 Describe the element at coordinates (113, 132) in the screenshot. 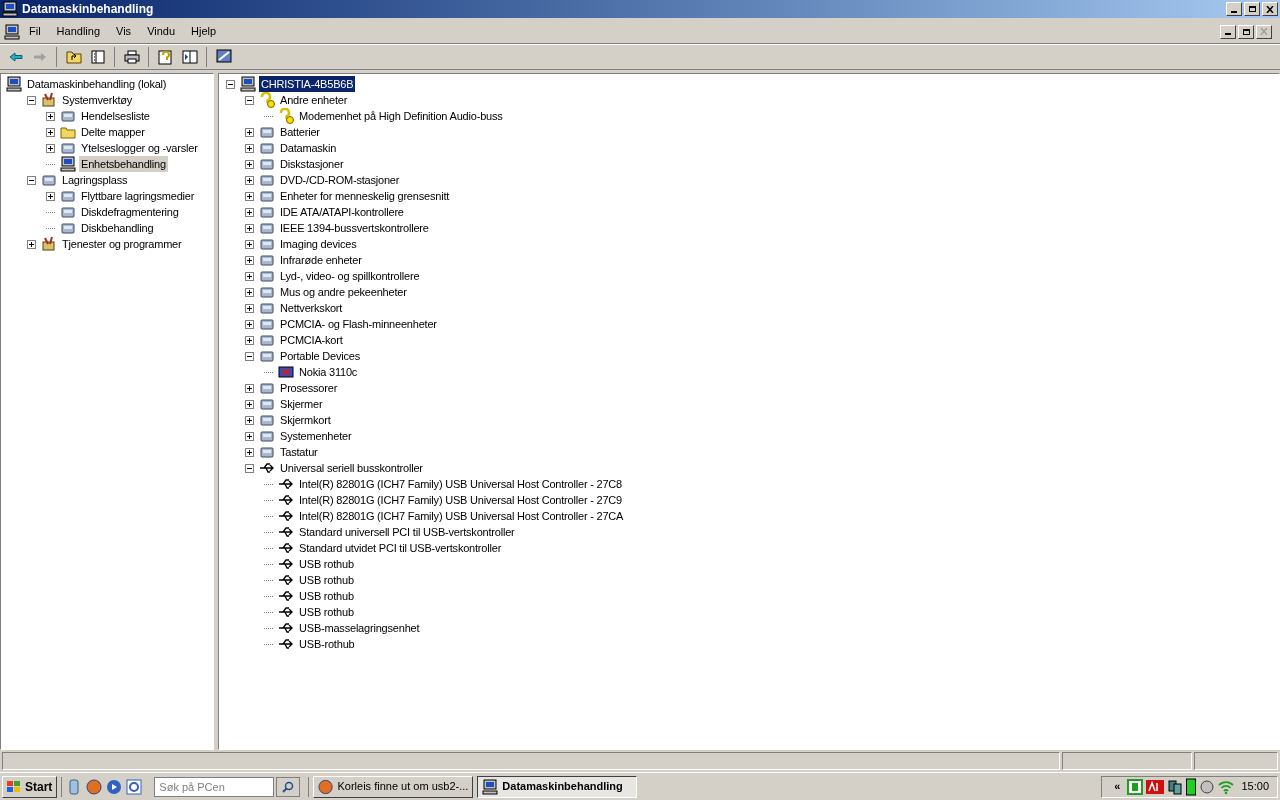

I see `tree-item: Delte mapper` at that location.